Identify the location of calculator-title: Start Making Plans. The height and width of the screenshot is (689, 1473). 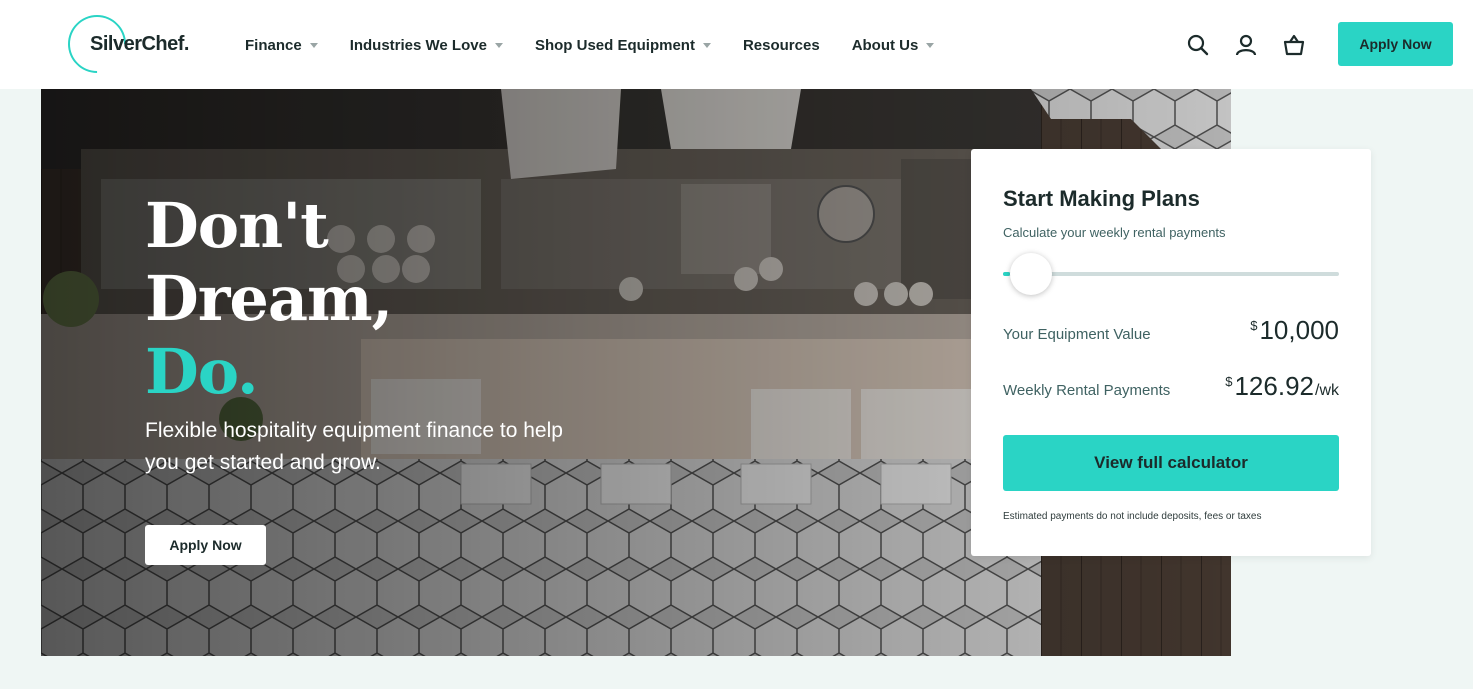
(1101, 198).